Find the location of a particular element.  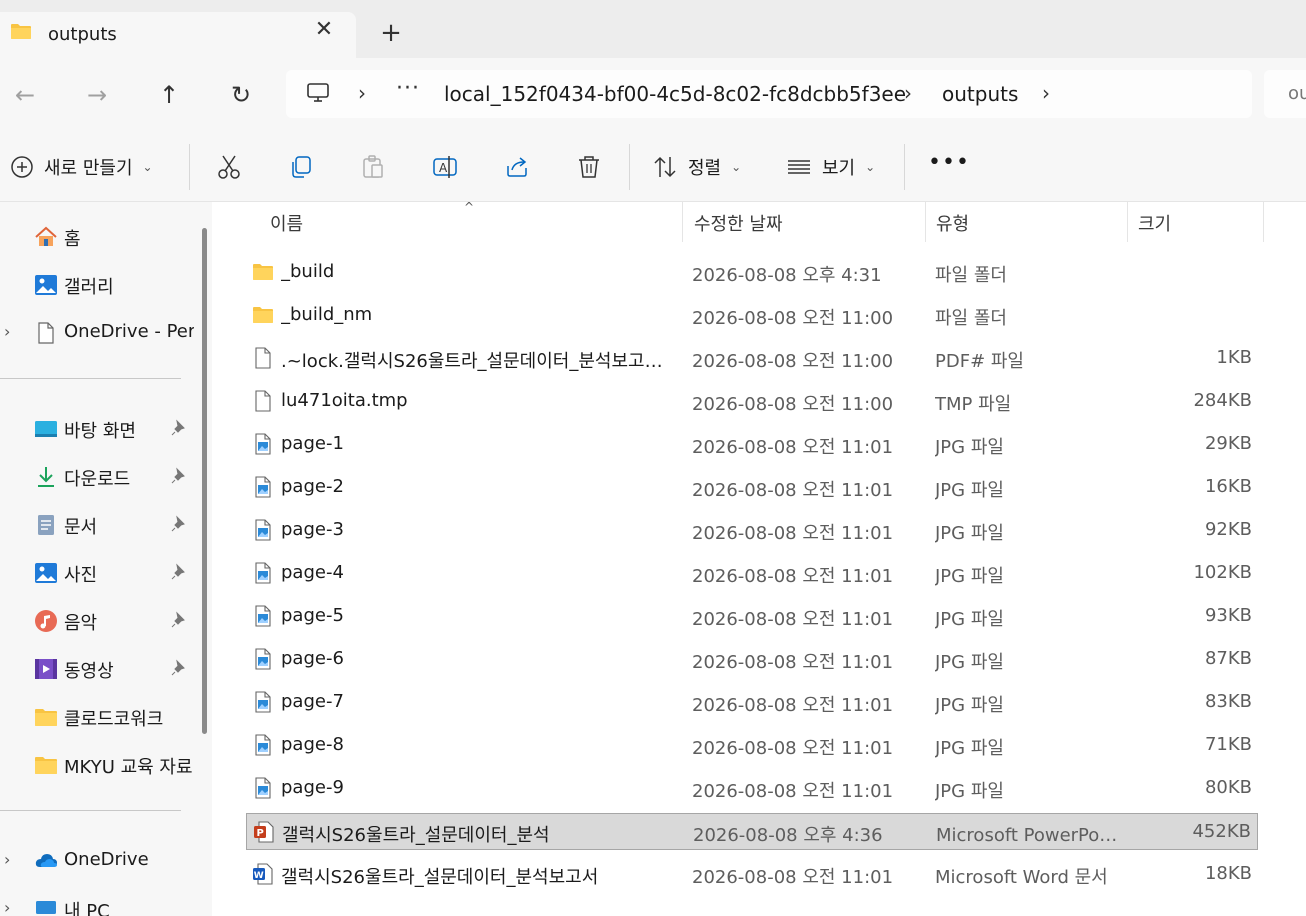

view-button: 보기 ⌄ is located at coordinates (830, 167).